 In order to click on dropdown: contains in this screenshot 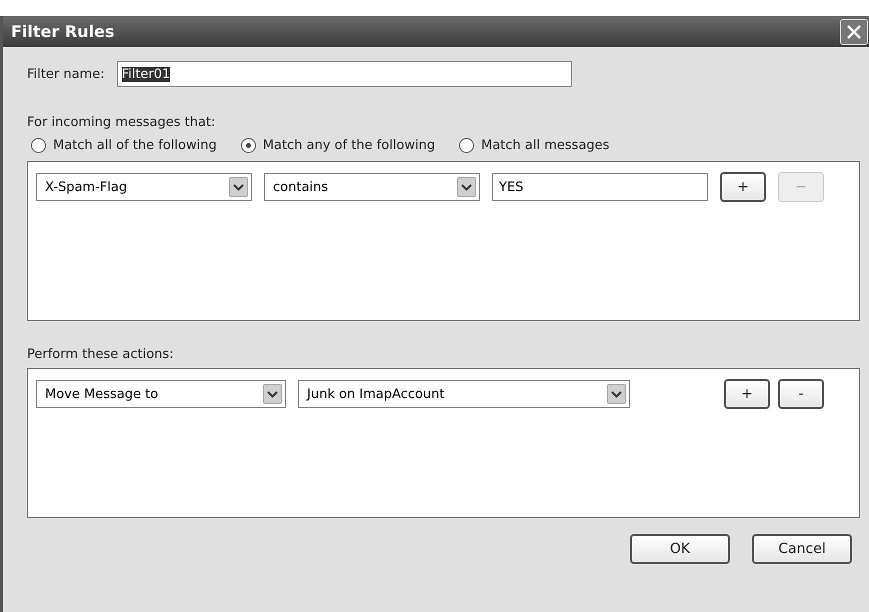, I will do `click(372, 187)`.